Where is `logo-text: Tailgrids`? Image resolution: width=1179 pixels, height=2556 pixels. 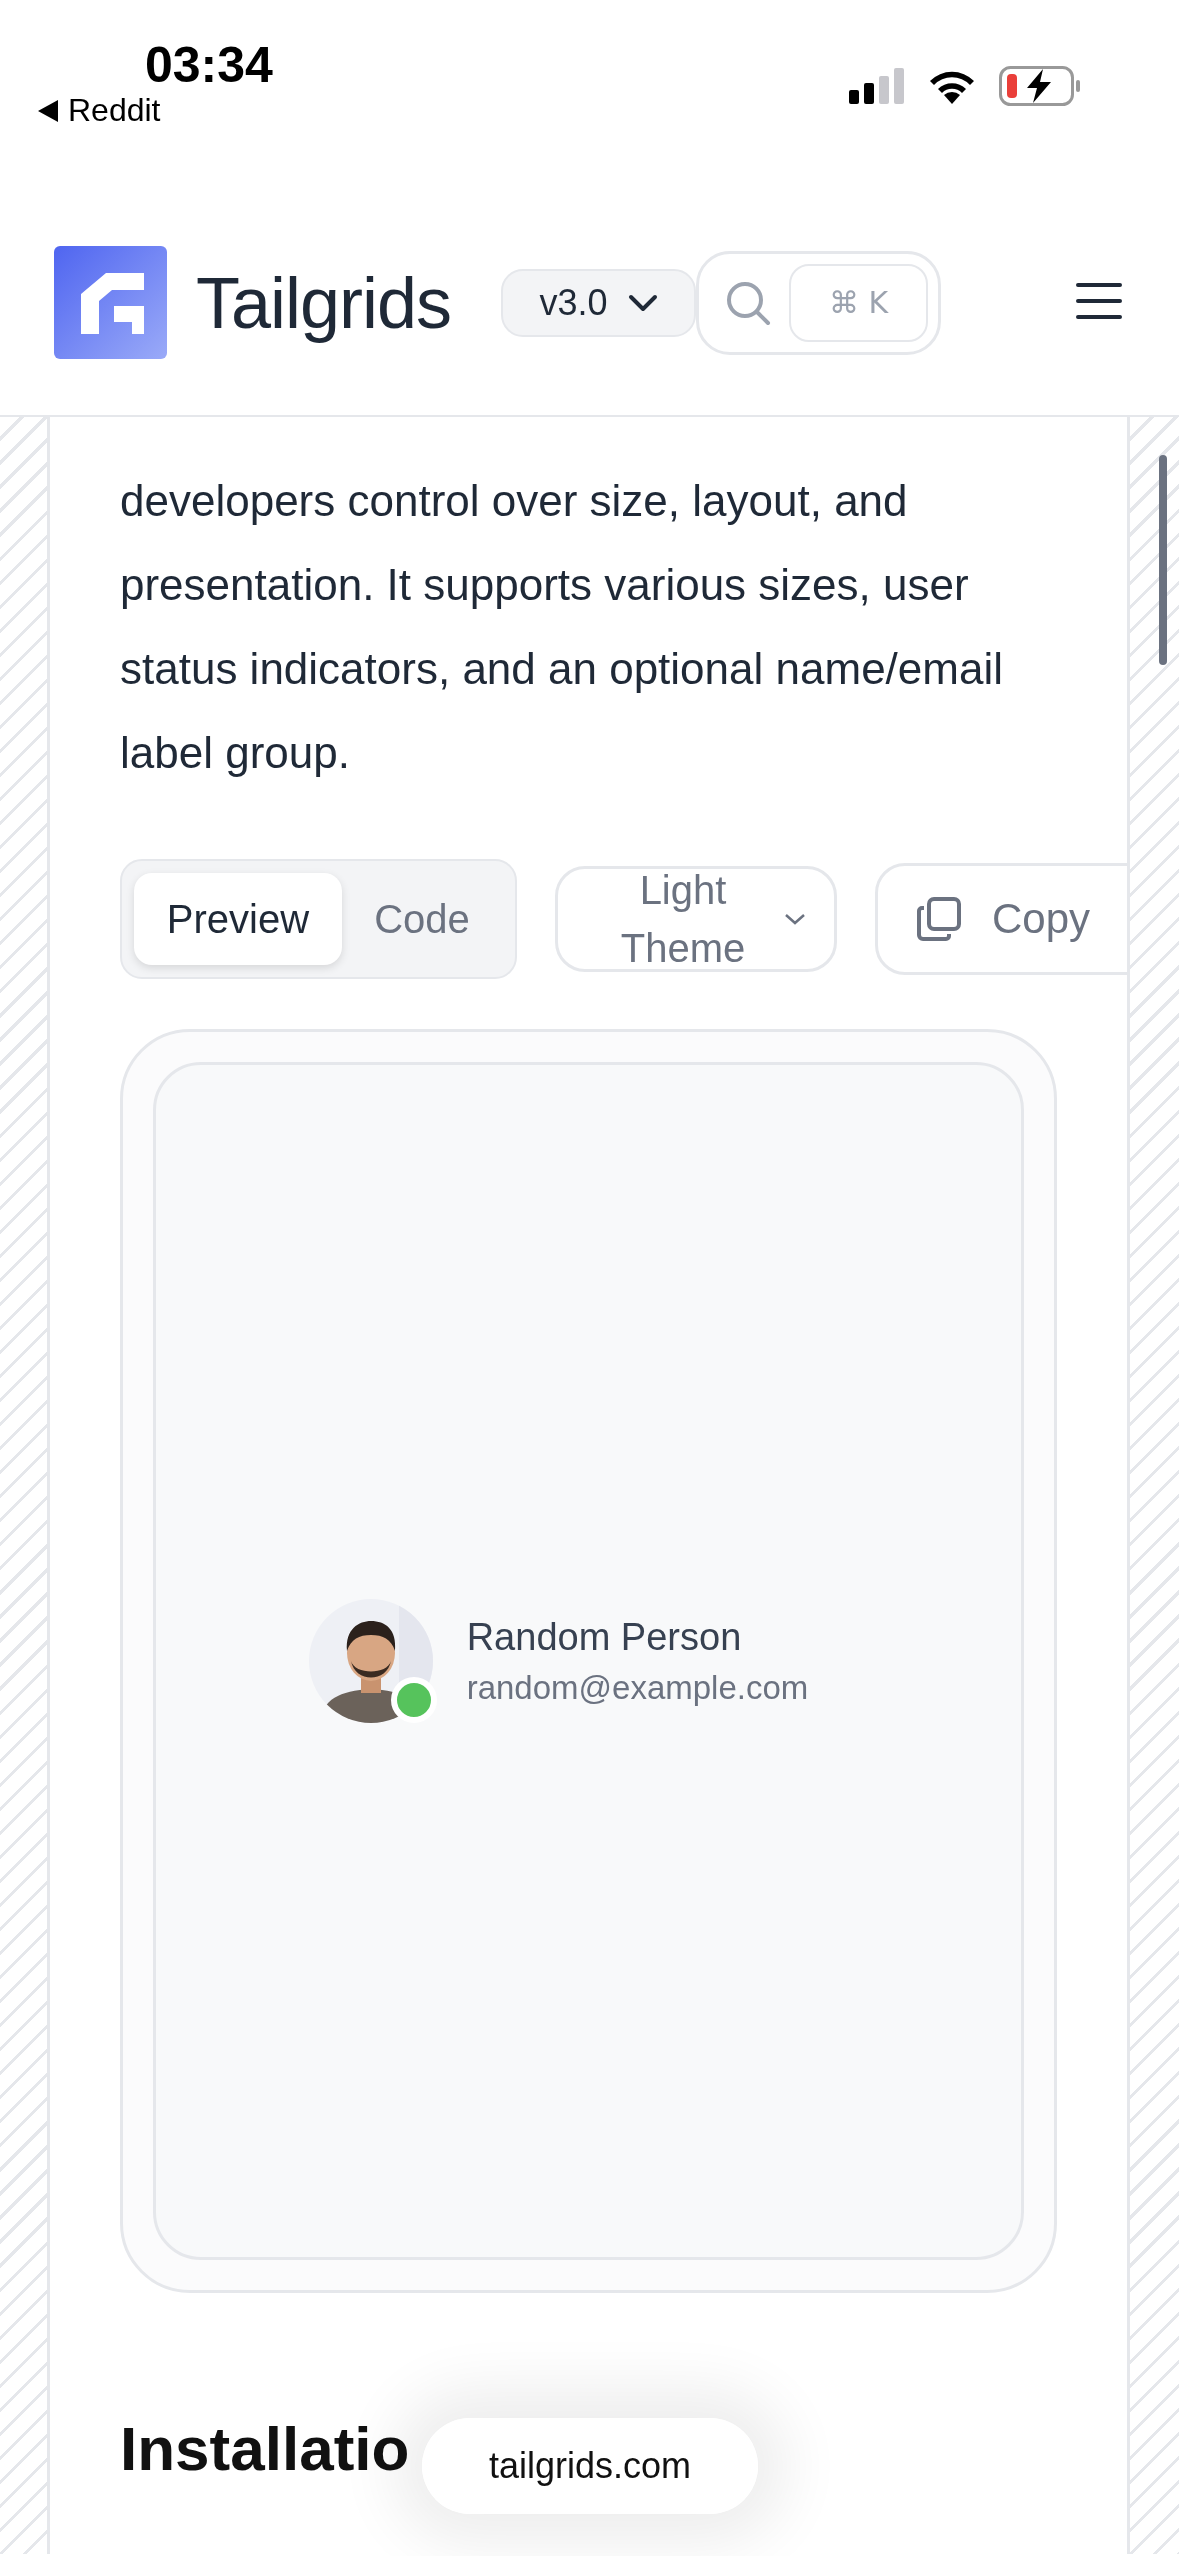 logo-text: Tailgrids is located at coordinates (324, 302).